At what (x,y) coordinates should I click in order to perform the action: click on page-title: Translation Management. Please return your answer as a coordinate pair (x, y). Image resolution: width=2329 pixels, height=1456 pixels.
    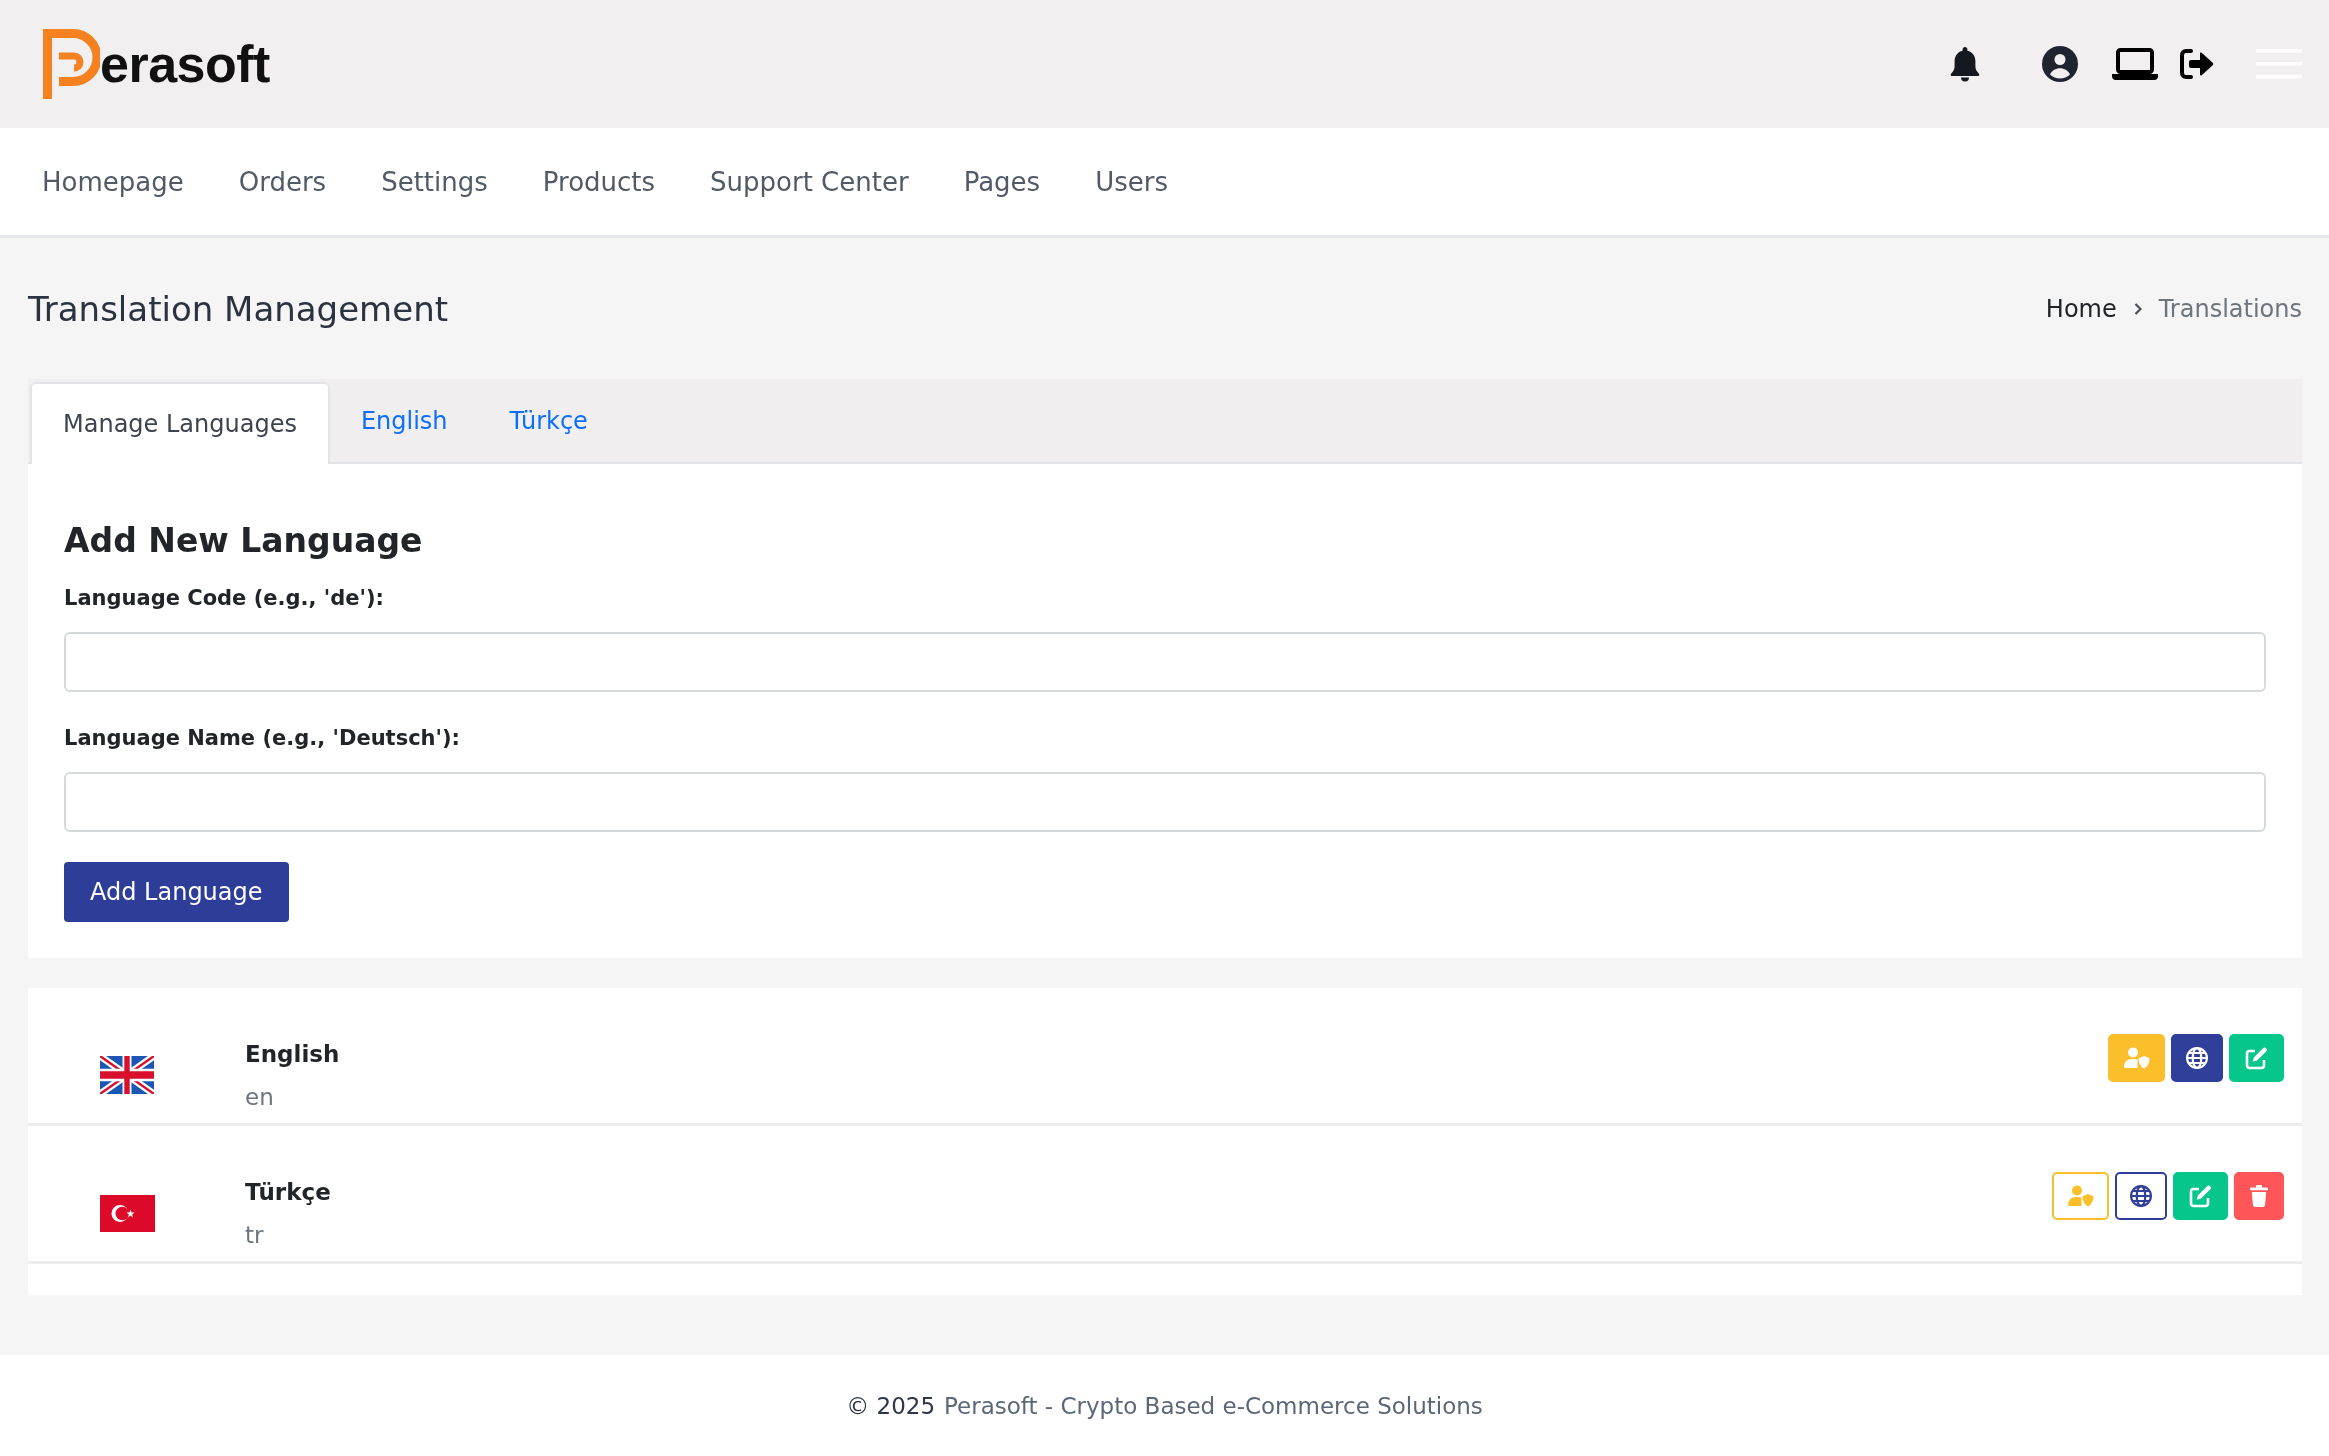
    Looking at the image, I should click on (238, 308).